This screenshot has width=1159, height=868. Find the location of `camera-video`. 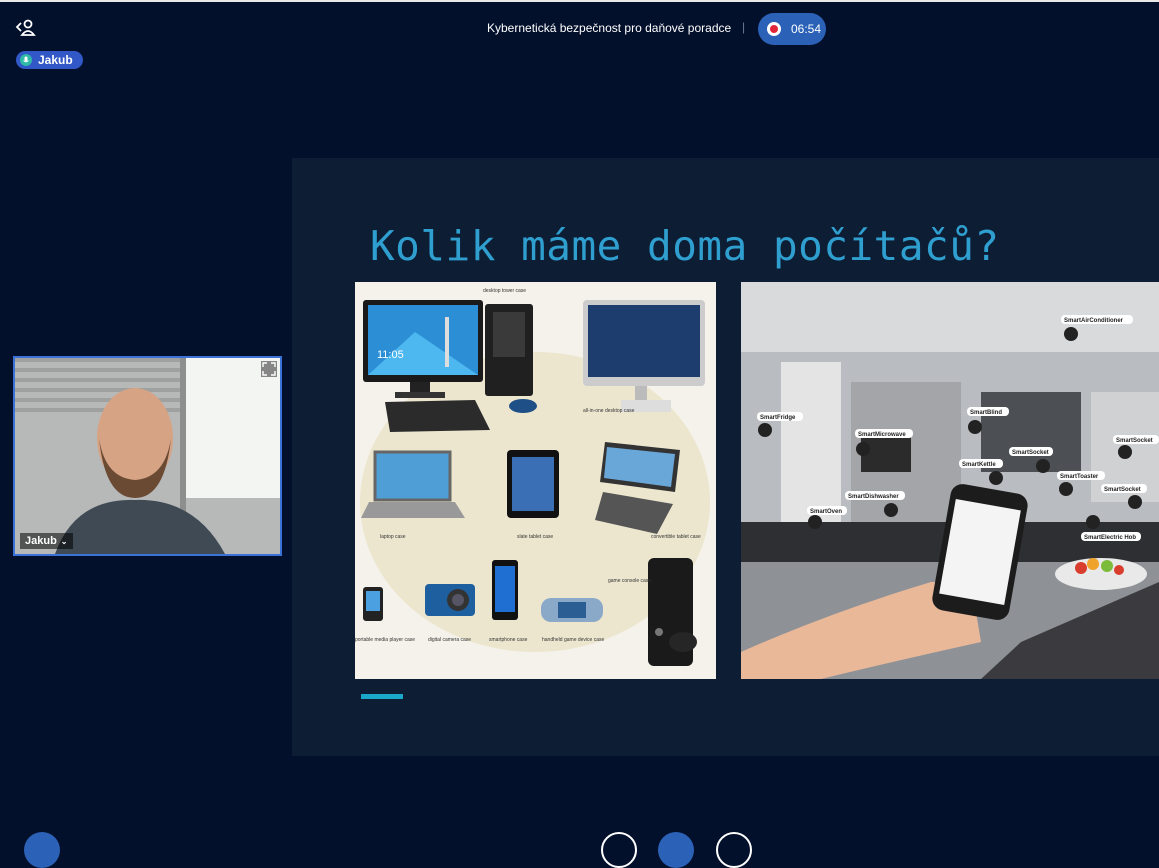

camera-video is located at coordinates (147, 456).